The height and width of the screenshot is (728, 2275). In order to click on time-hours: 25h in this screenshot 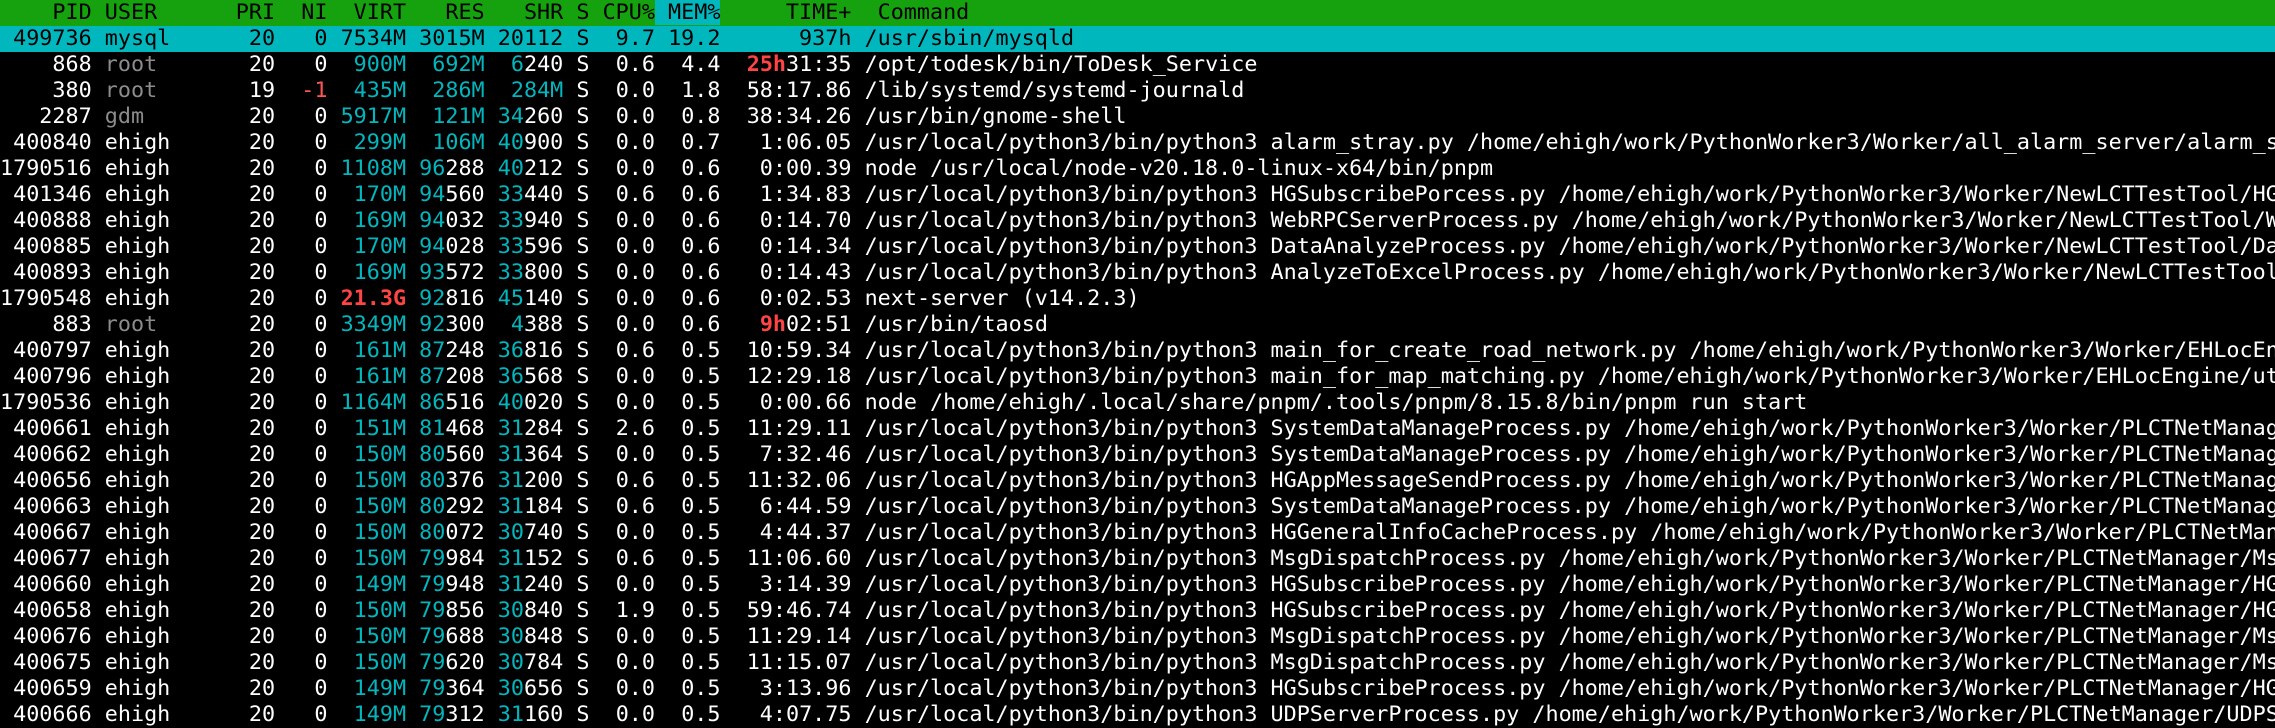, I will do `click(766, 64)`.